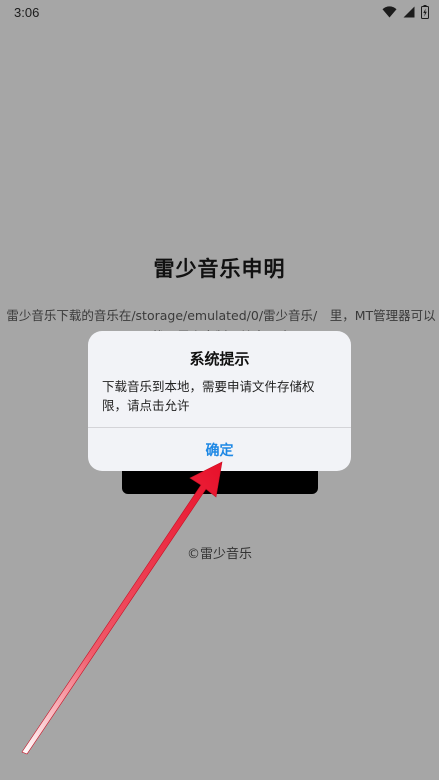 The height and width of the screenshot is (780, 439). Describe the element at coordinates (27, 12) in the screenshot. I see `status-time: 3:06` at that location.